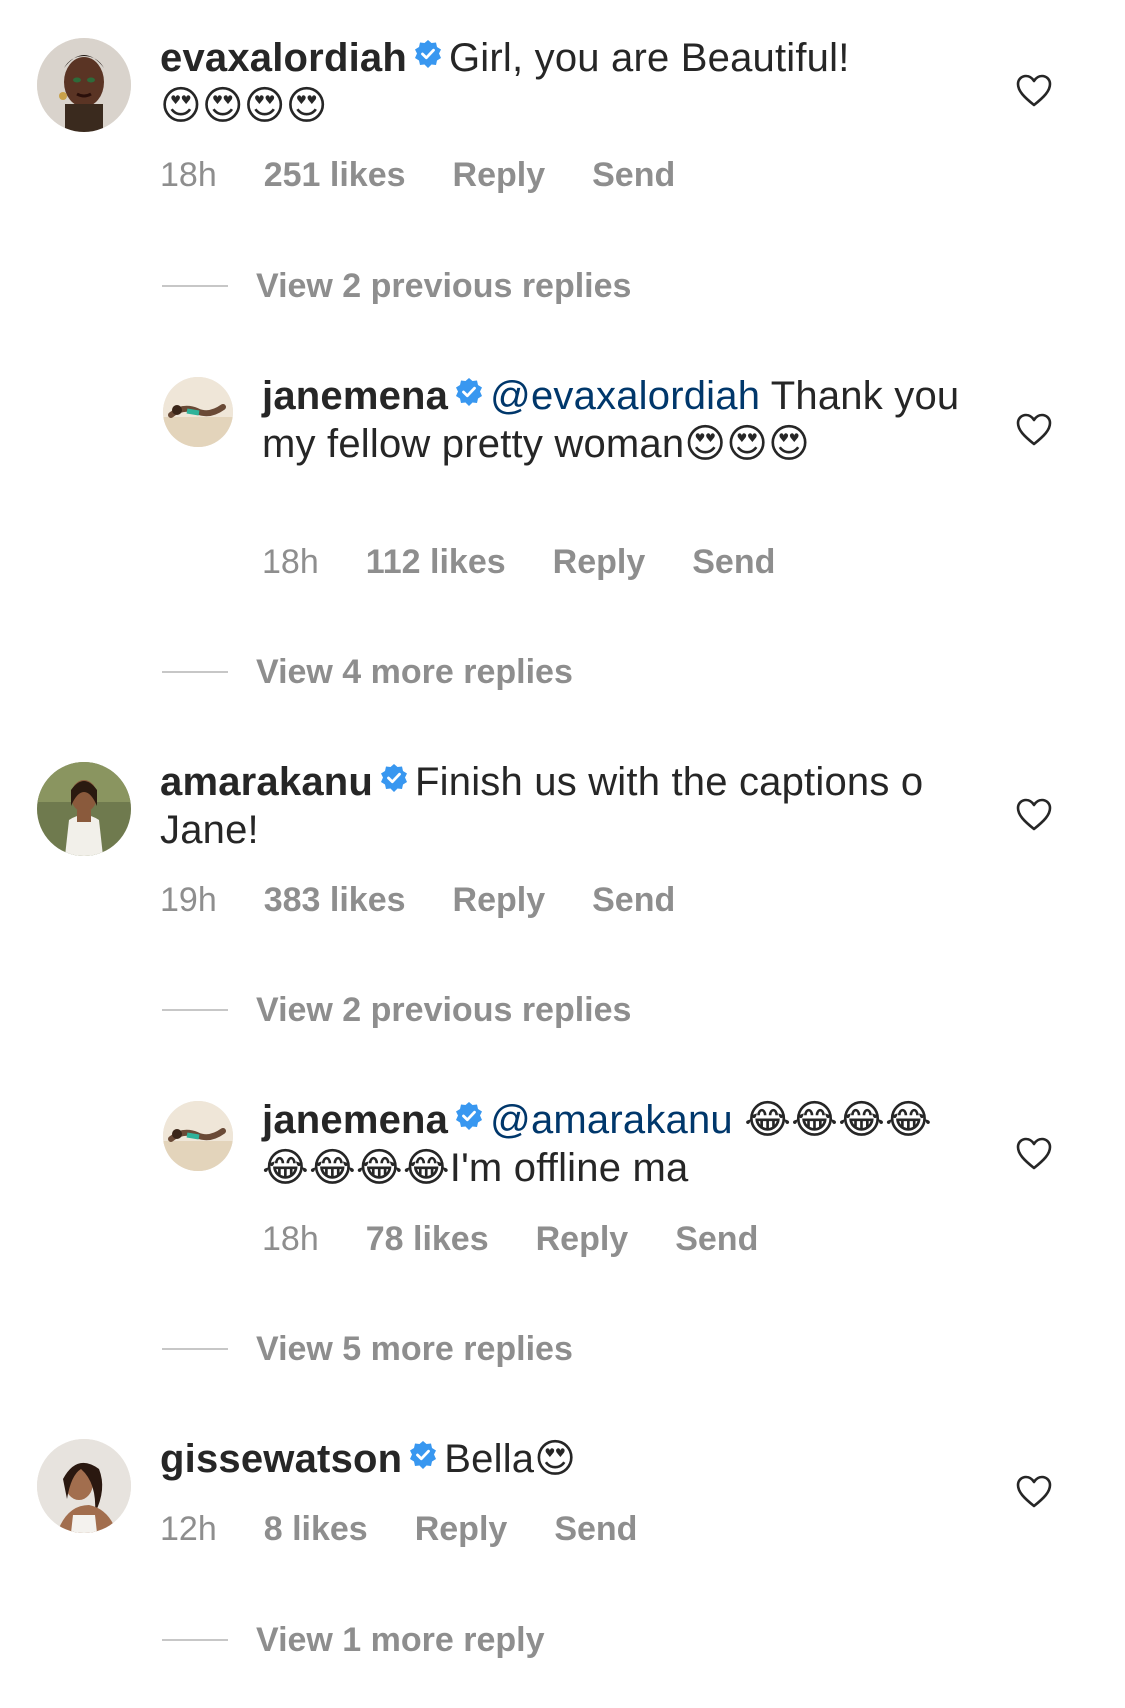  I want to click on avatar-evaxalordiah, so click(84, 85).